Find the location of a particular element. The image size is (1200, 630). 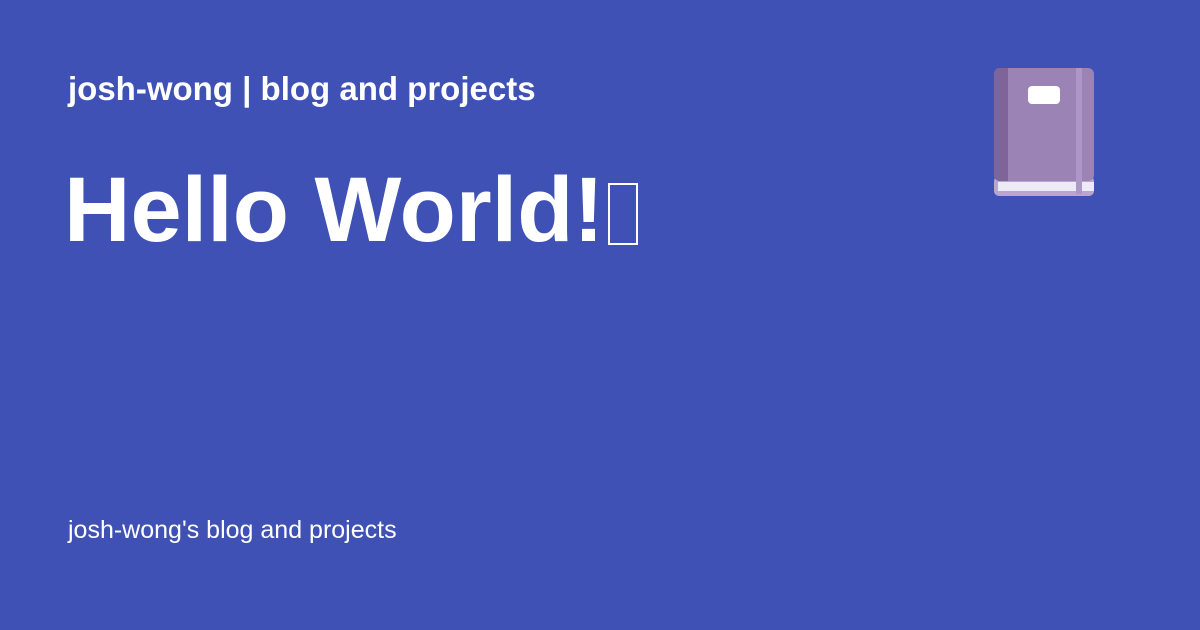

missing-glyph-icon is located at coordinates (623, 214).